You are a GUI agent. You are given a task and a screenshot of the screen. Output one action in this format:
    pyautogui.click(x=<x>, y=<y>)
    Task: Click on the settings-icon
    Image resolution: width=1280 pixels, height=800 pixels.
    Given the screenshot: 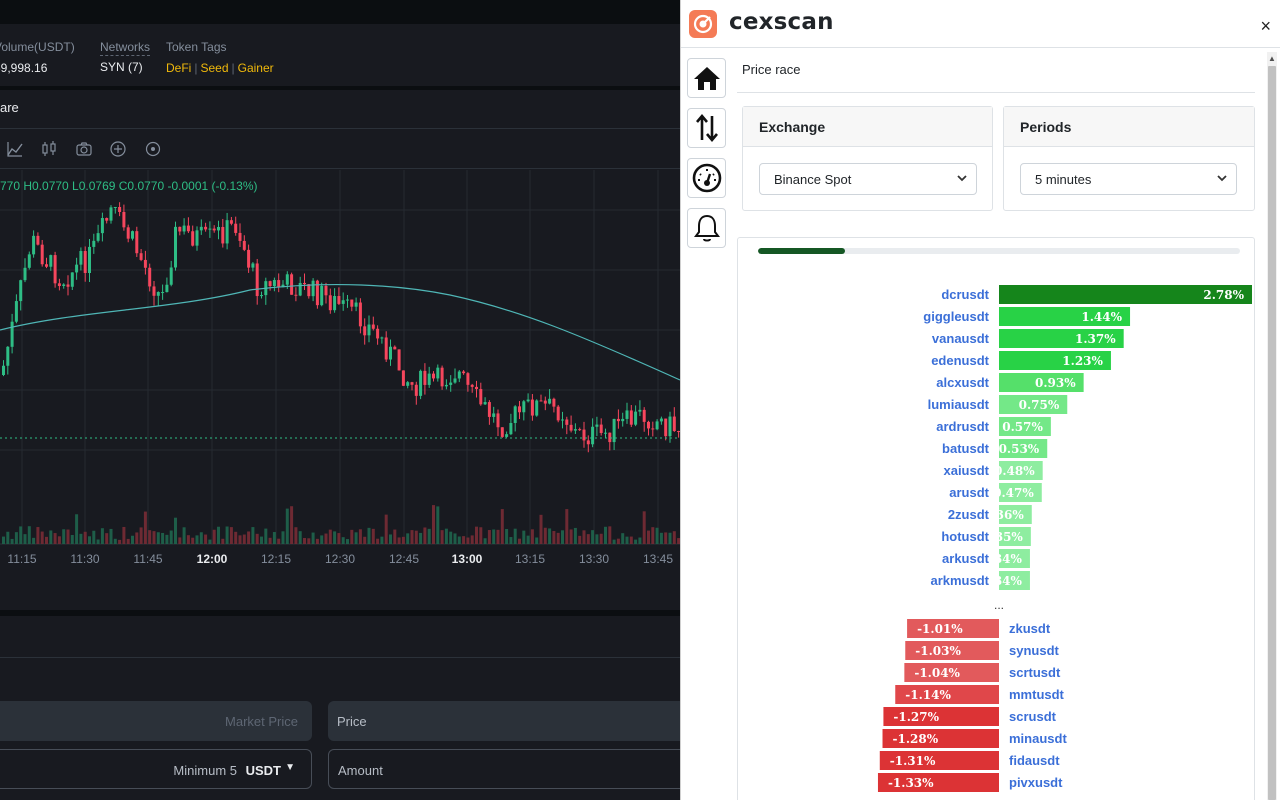 What is the action you would take?
    pyautogui.click(x=153, y=149)
    